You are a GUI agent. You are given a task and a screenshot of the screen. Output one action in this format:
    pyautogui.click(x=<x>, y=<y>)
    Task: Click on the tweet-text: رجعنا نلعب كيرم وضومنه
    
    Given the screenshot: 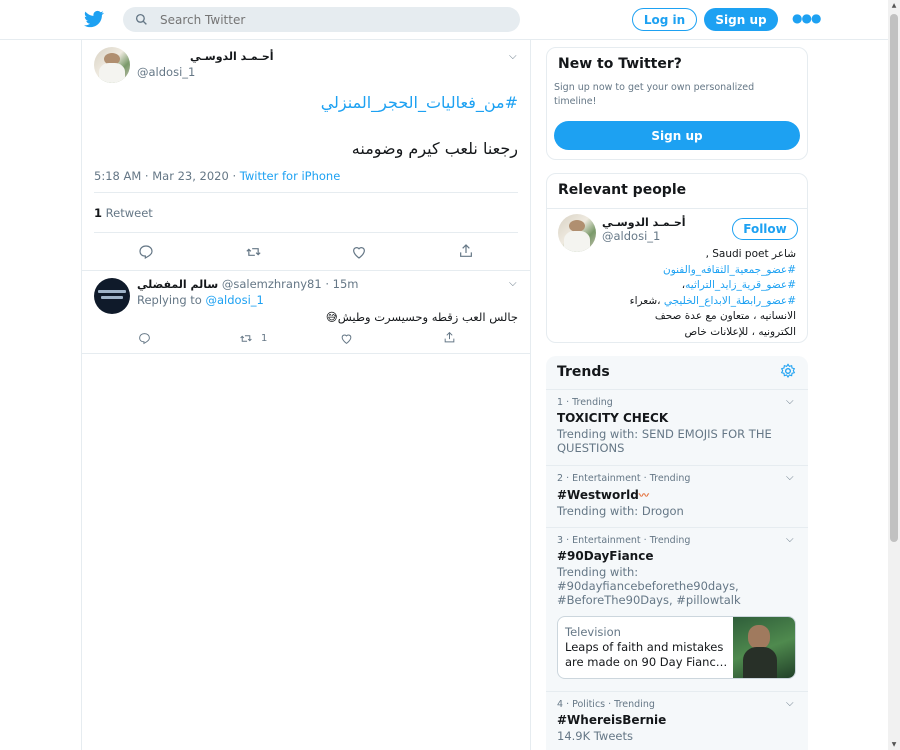 What is the action you would take?
    pyautogui.click(x=434, y=148)
    